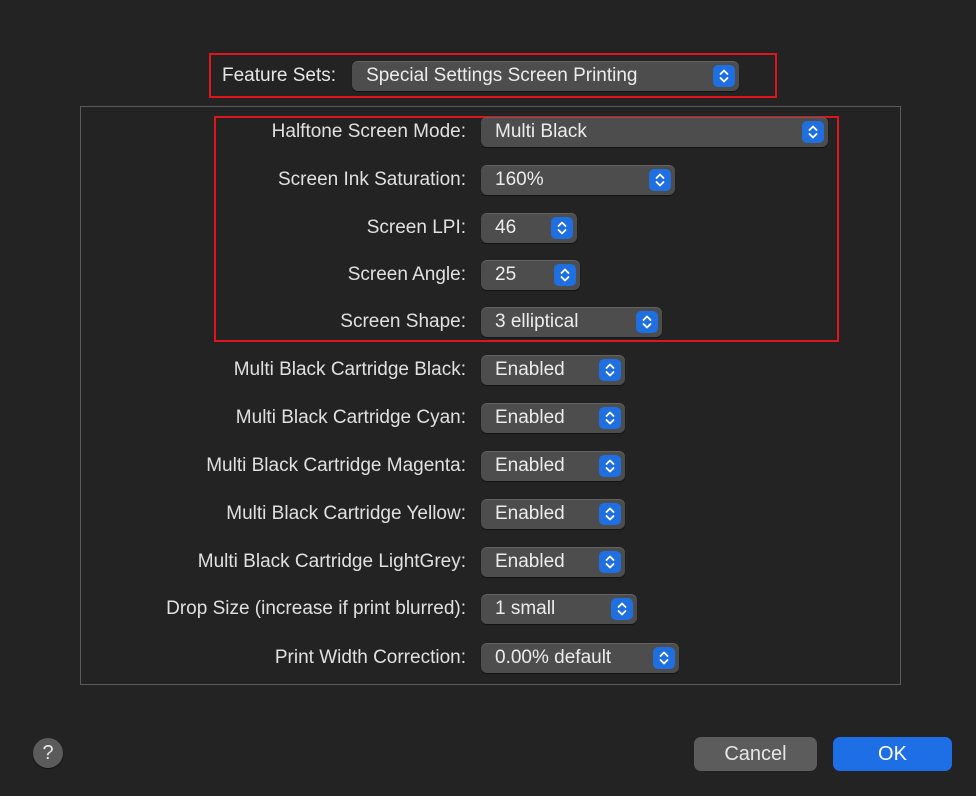 This screenshot has height=796, width=976. Describe the element at coordinates (529, 228) in the screenshot. I see `screen-lpi-popup: 46` at that location.